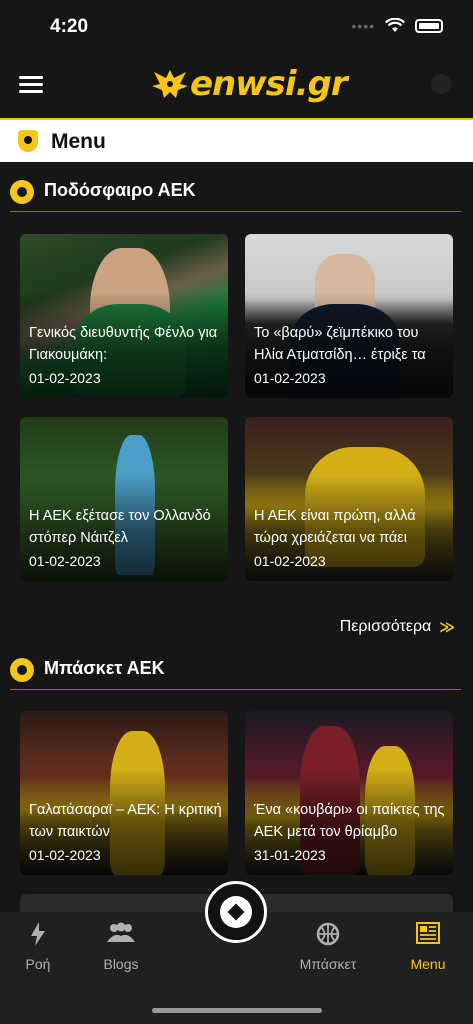 This screenshot has height=1024, width=473. What do you see at coordinates (104, 668) in the screenshot?
I see `section-title-basketball: Μπάσκετ ΑΕΚ` at bounding box center [104, 668].